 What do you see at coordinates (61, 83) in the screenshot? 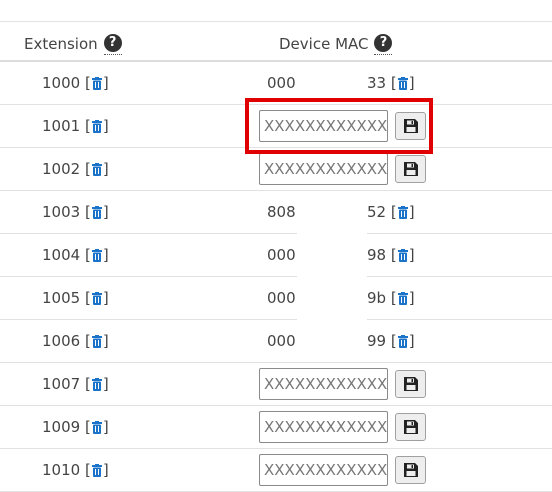
I see `extension-number: 1000` at bounding box center [61, 83].